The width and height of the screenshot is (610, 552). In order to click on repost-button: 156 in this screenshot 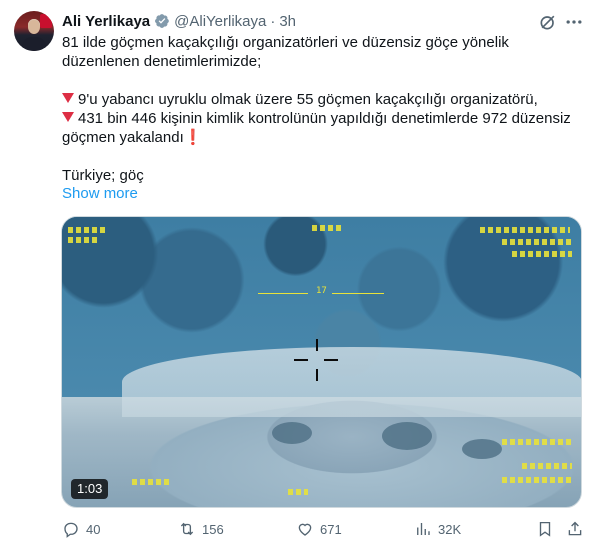, I will do `click(201, 529)`.